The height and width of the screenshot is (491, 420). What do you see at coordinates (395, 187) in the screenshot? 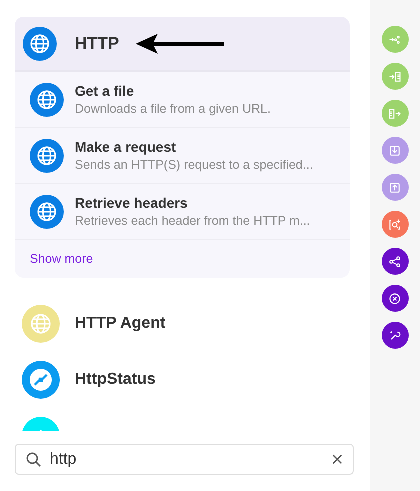
I see `upload-icon` at bounding box center [395, 187].